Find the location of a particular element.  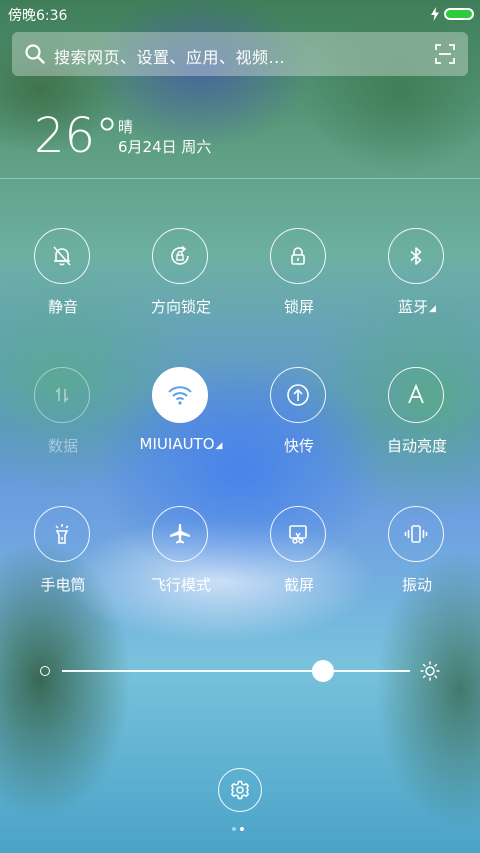

toggle-label: 静音 is located at coordinates (62, 307).